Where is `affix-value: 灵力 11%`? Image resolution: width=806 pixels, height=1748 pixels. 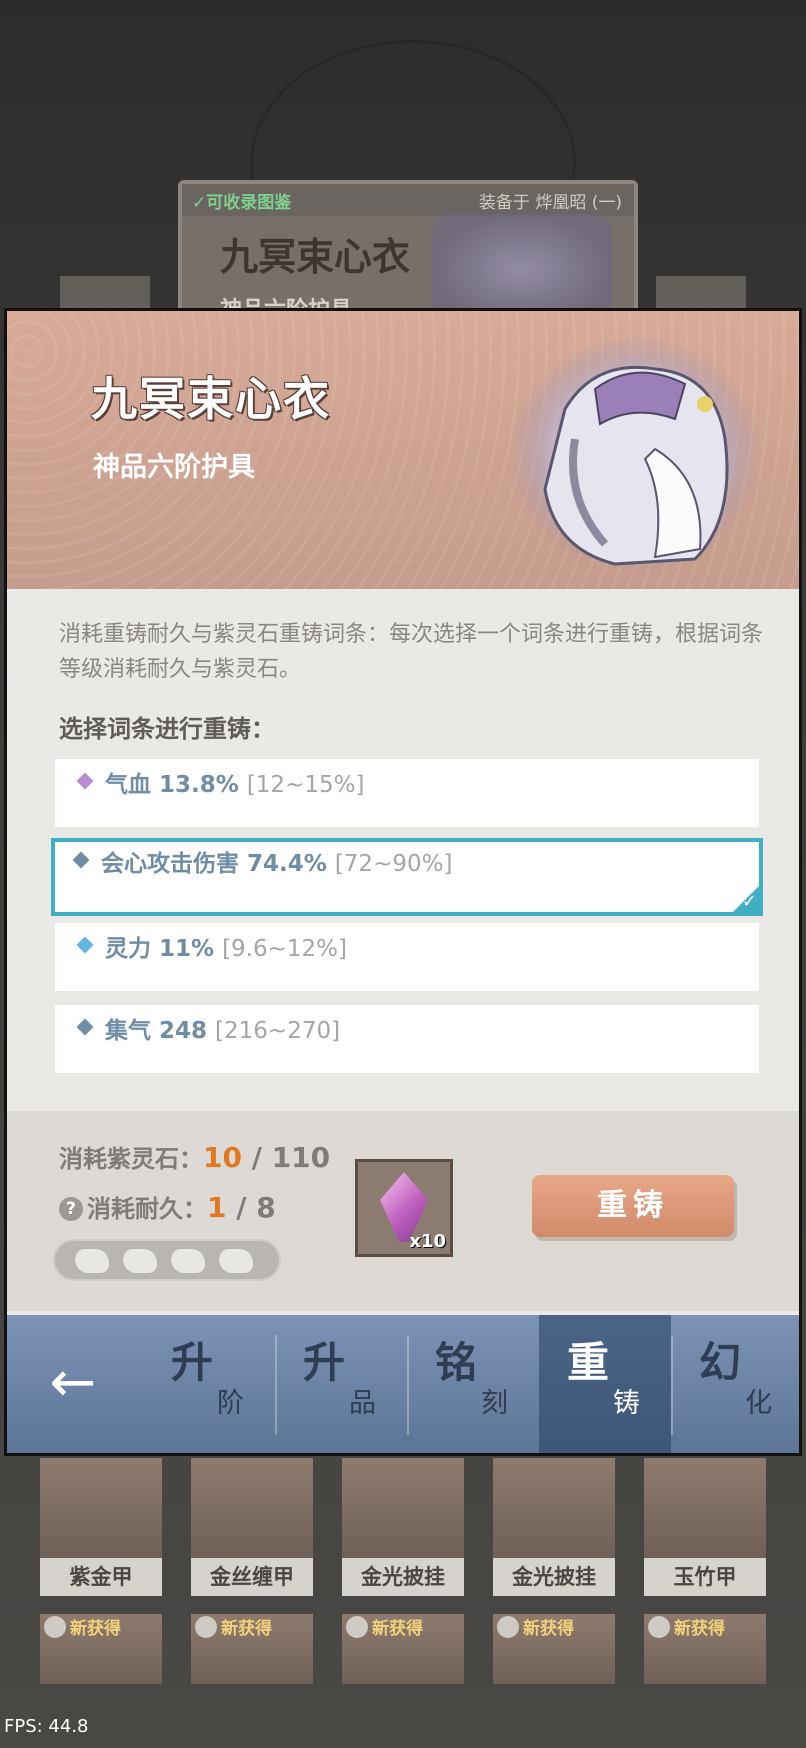
affix-value: 灵力 11% is located at coordinates (160, 949).